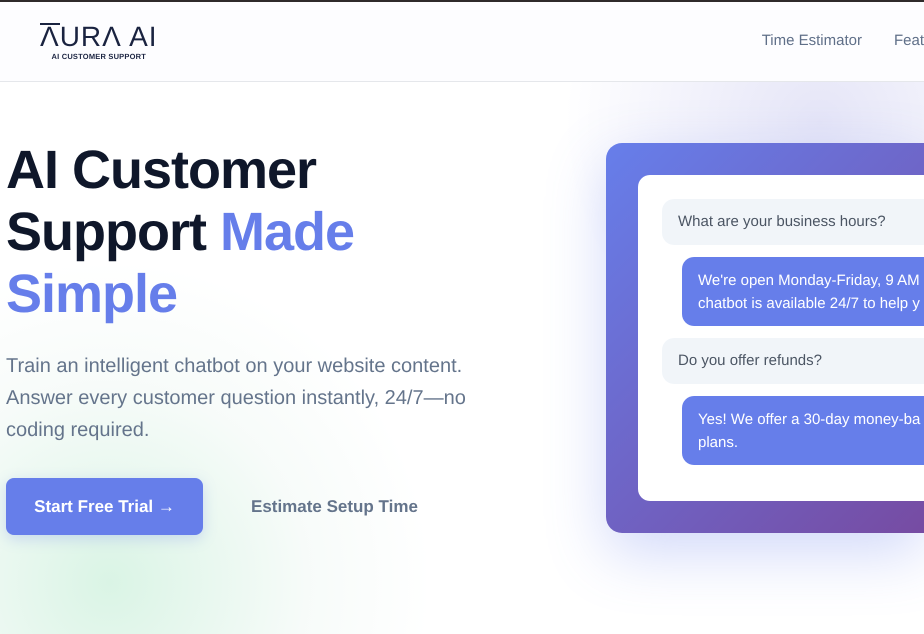 This screenshot has height=634, width=924. What do you see at coordinates (99, 37) in the screenshot?
I see `logo-wordmark: ΛURΛ AI` at bounding box center [99, 37].